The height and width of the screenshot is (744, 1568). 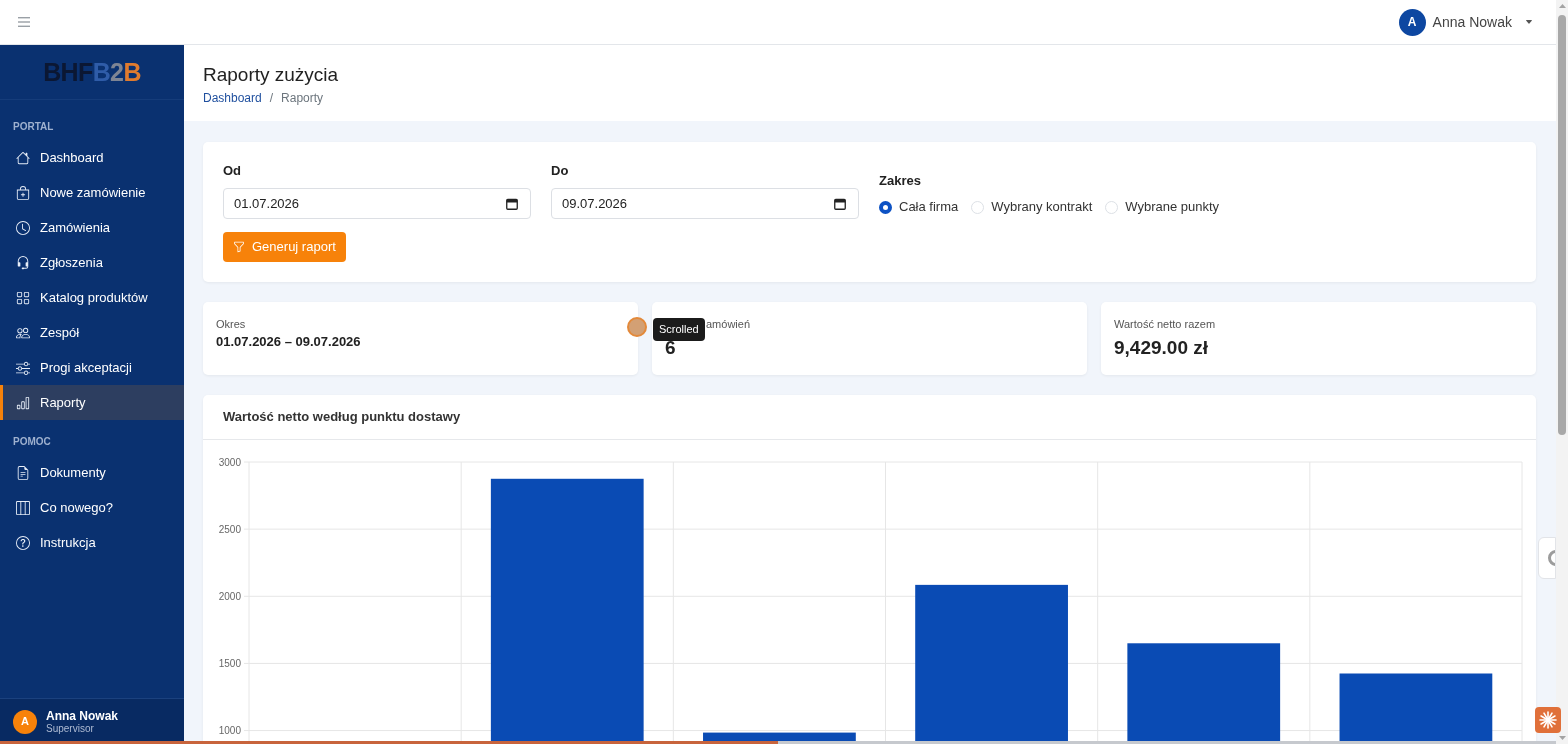 What do you see at coordinates (32, 442) in the screenshot?
I see `section-heading: POMOC` at bounding box center [32, 442].